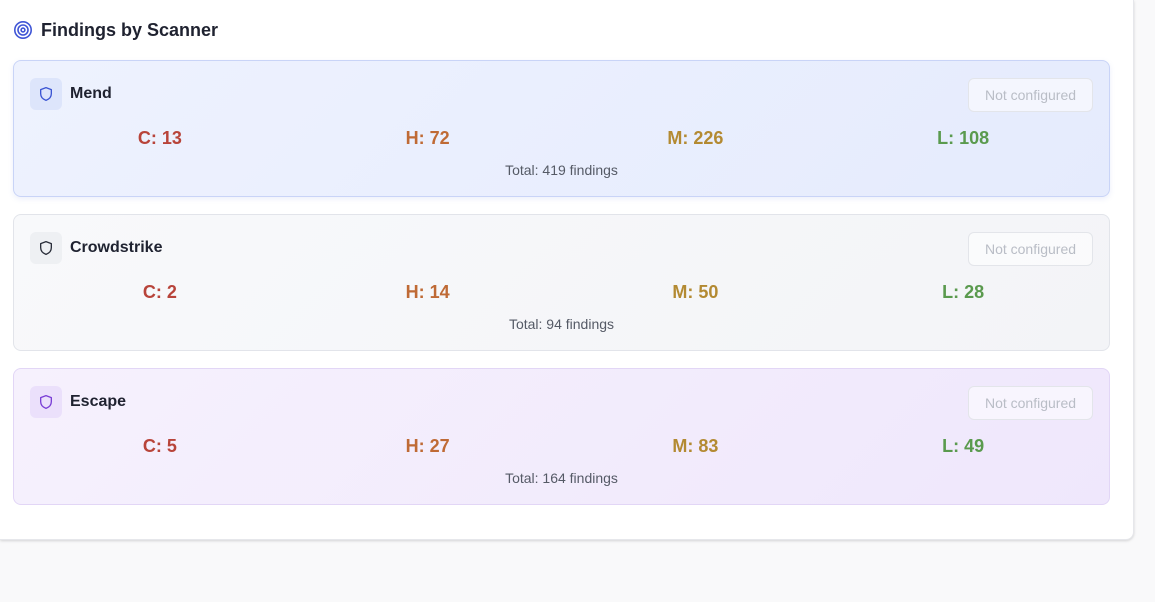  Describe the element at coordinates (561, 446) in the screenshot. I see `severity-counts: C: 5 H: 27 M: 83 L: 49` at that location.